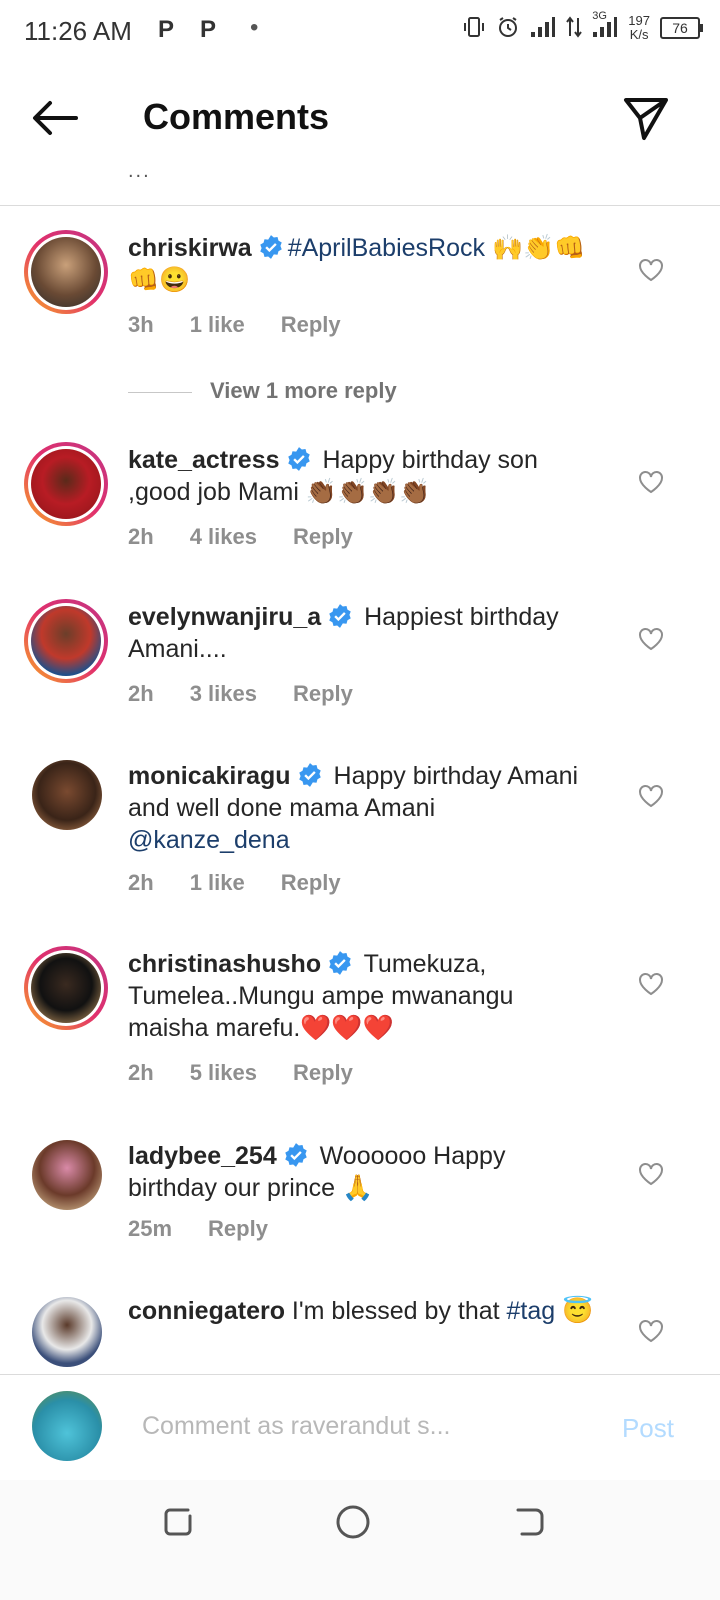 The image size is (720, 1600). I want to click on vibrate-icon, so click(474, 28).